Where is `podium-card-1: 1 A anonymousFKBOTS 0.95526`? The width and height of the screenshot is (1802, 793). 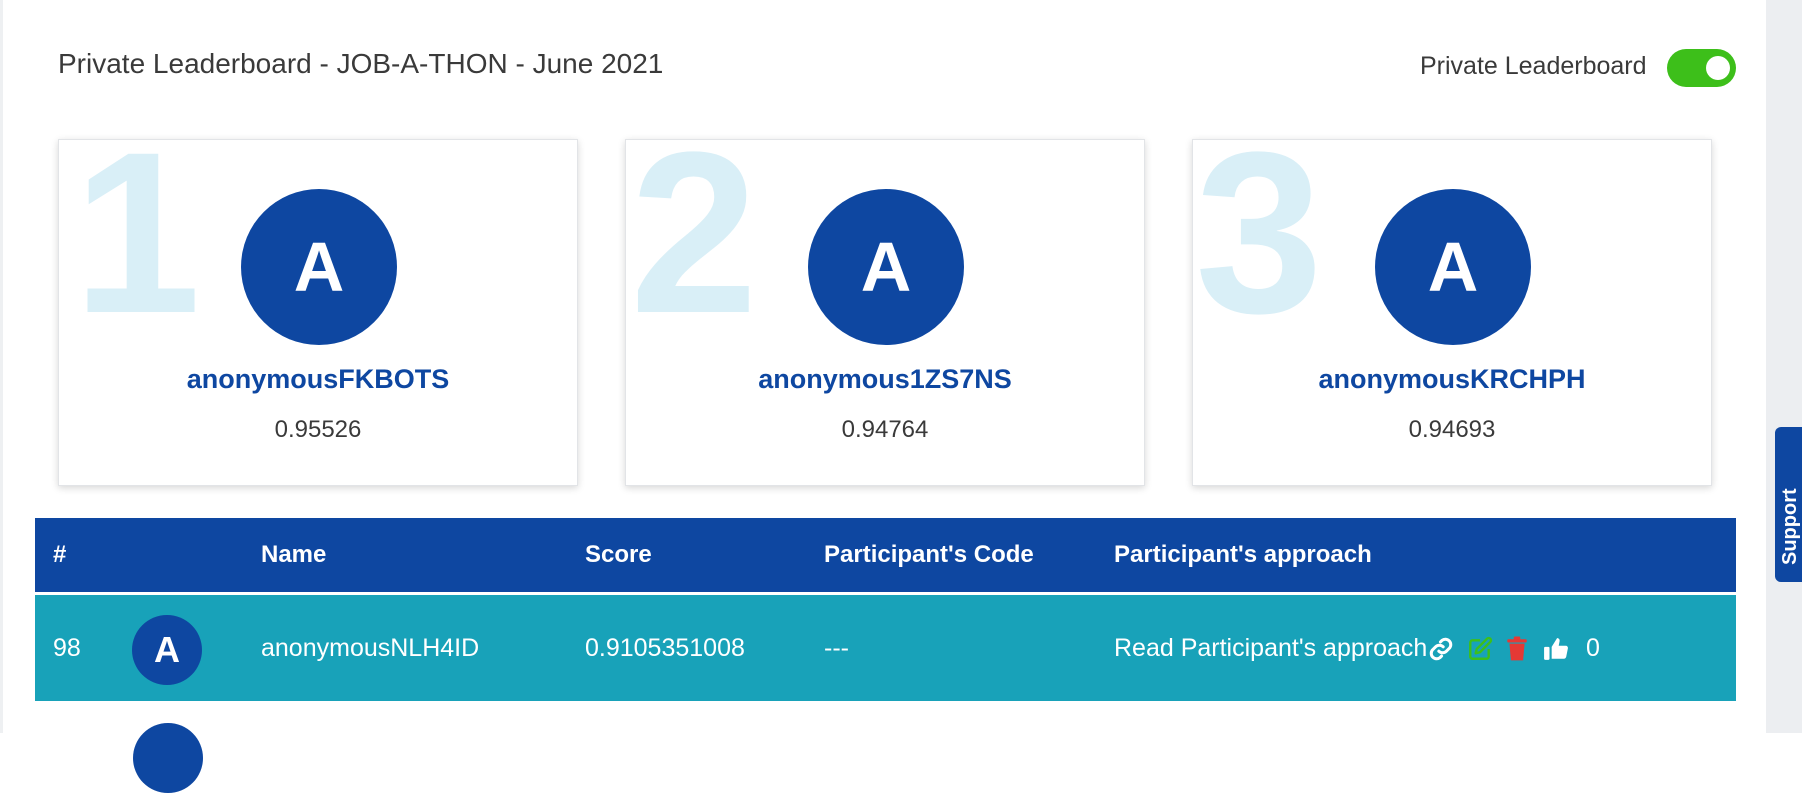
podium-card-1: 1 A anonymousFKBOTS 0.95526 is located at coordinates (318, 312).